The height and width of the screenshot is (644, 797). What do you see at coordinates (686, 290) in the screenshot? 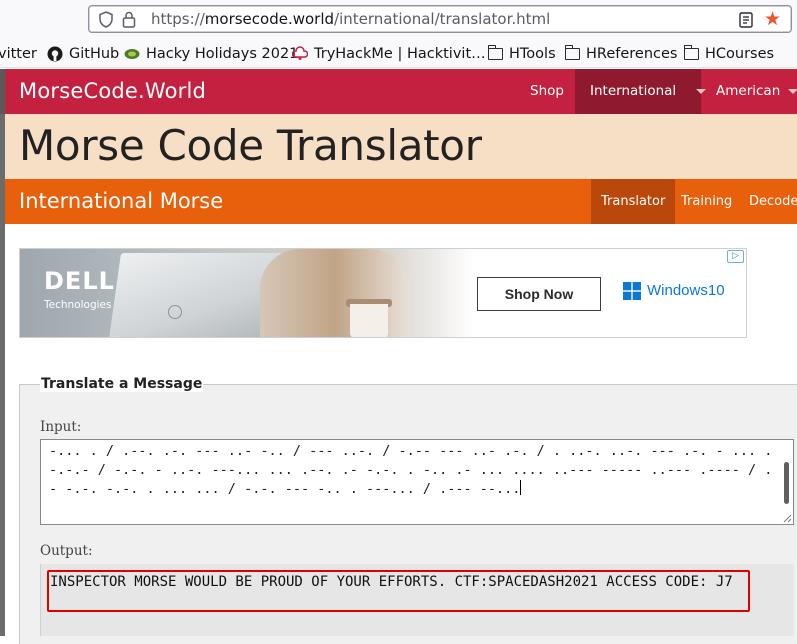
I see `ad-partner: Windows10` at bounding box center [686, 290].